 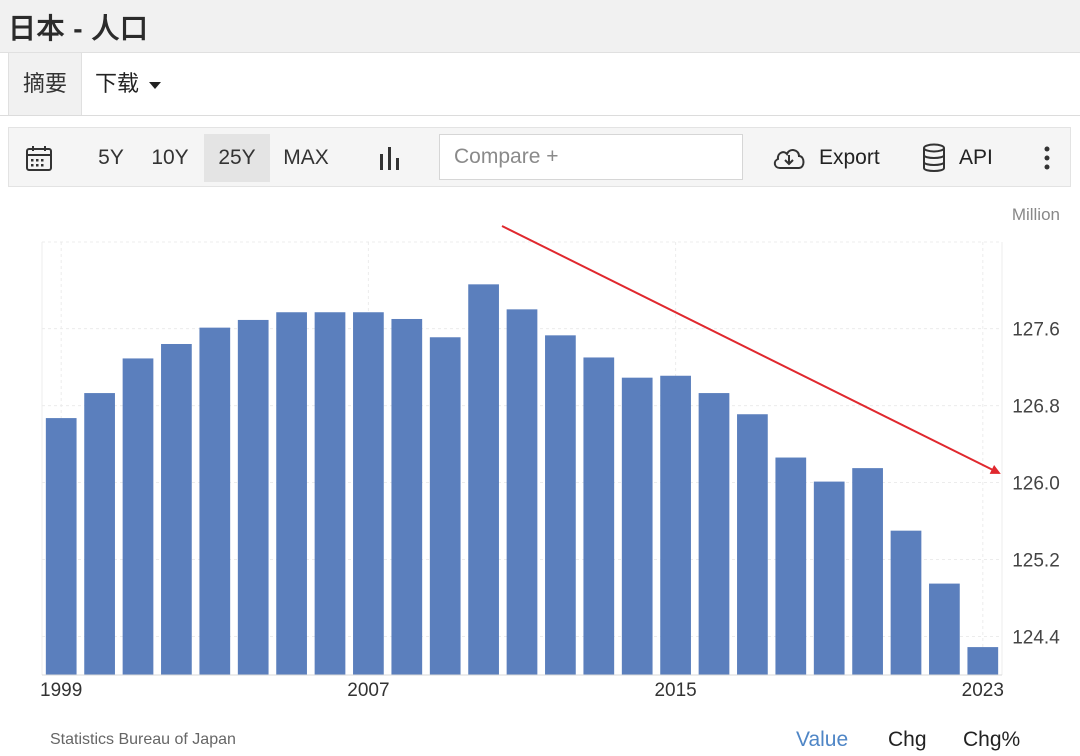 I want to click on bar-2004, so click(x=253, y=497).